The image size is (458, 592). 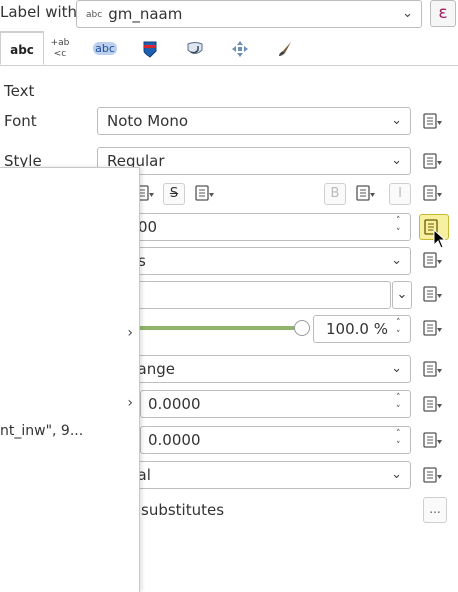 I want to click on tab-buffer: abc, so click(x=105, y=48).